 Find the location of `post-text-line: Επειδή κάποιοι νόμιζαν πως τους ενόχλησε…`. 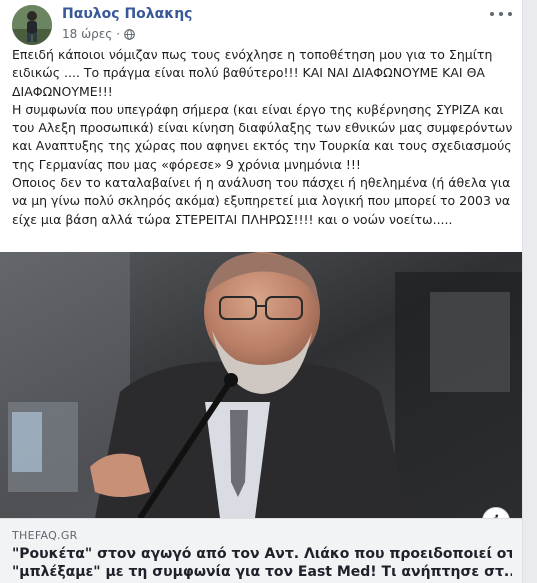

post-text-line: Επειδή κάποιοι νόμιζαν πως τους ενόχλησε… is located at coordinates (252, 54).